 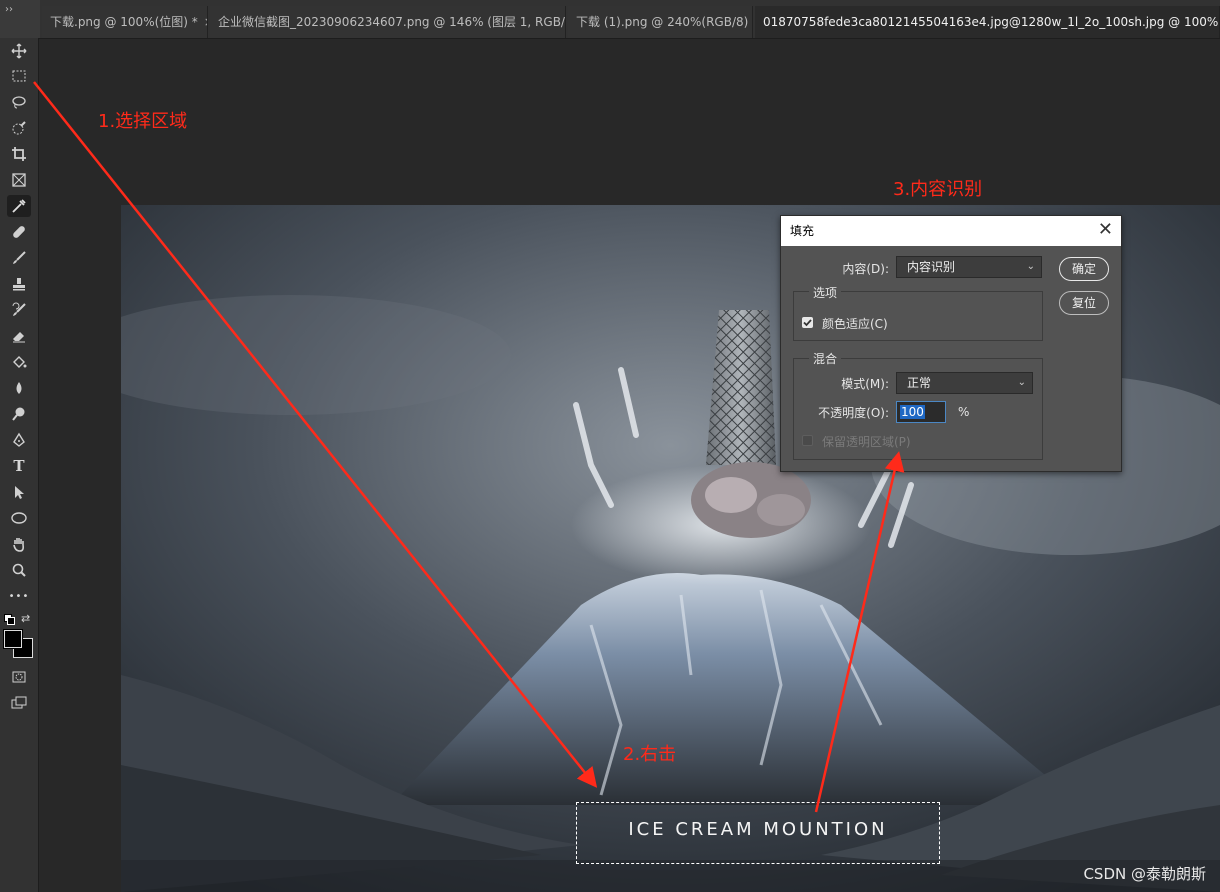 I want to click on path-select-tool, so click(x=19, y=492).